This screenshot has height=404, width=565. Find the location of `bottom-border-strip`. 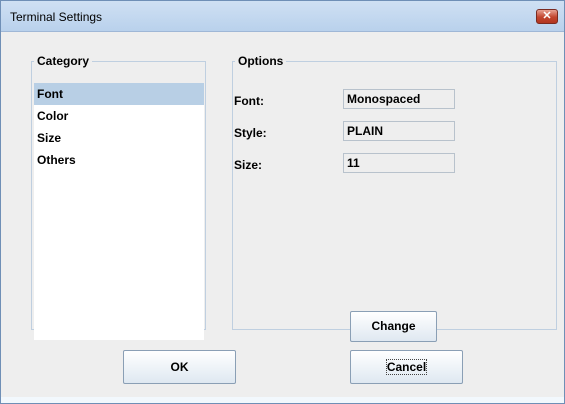

bottom-border-strip is located at coordinates (282, 400).